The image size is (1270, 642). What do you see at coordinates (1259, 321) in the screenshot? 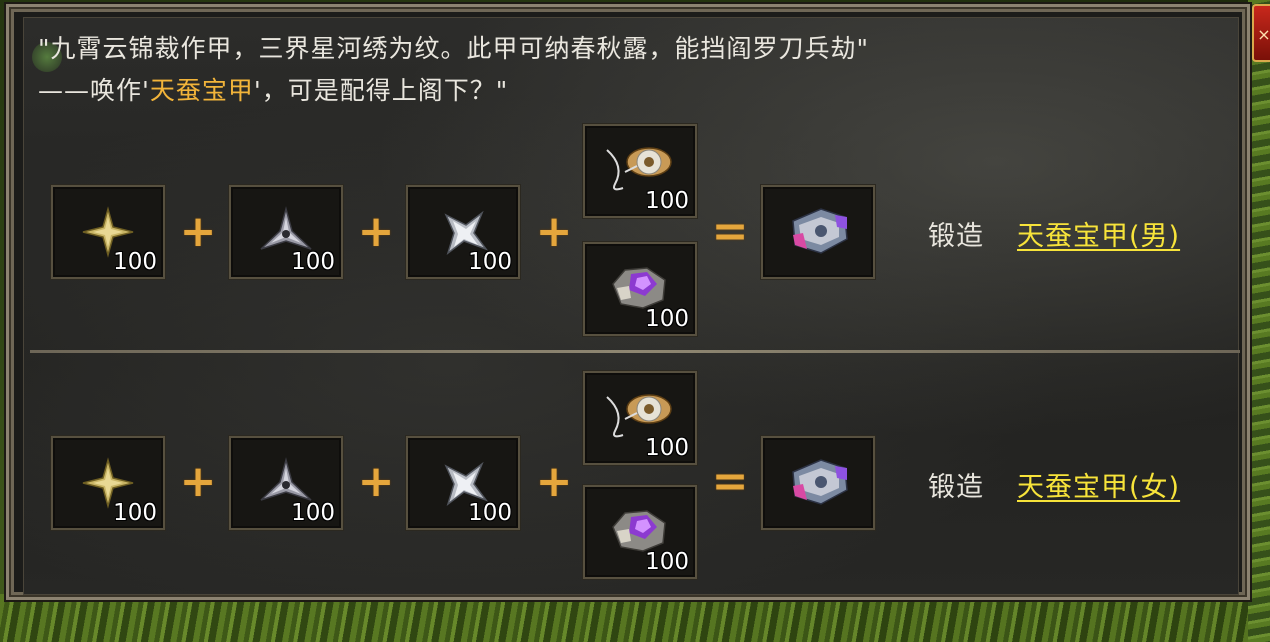
I see `background-grass-right` at bounding box center [1259, 321].